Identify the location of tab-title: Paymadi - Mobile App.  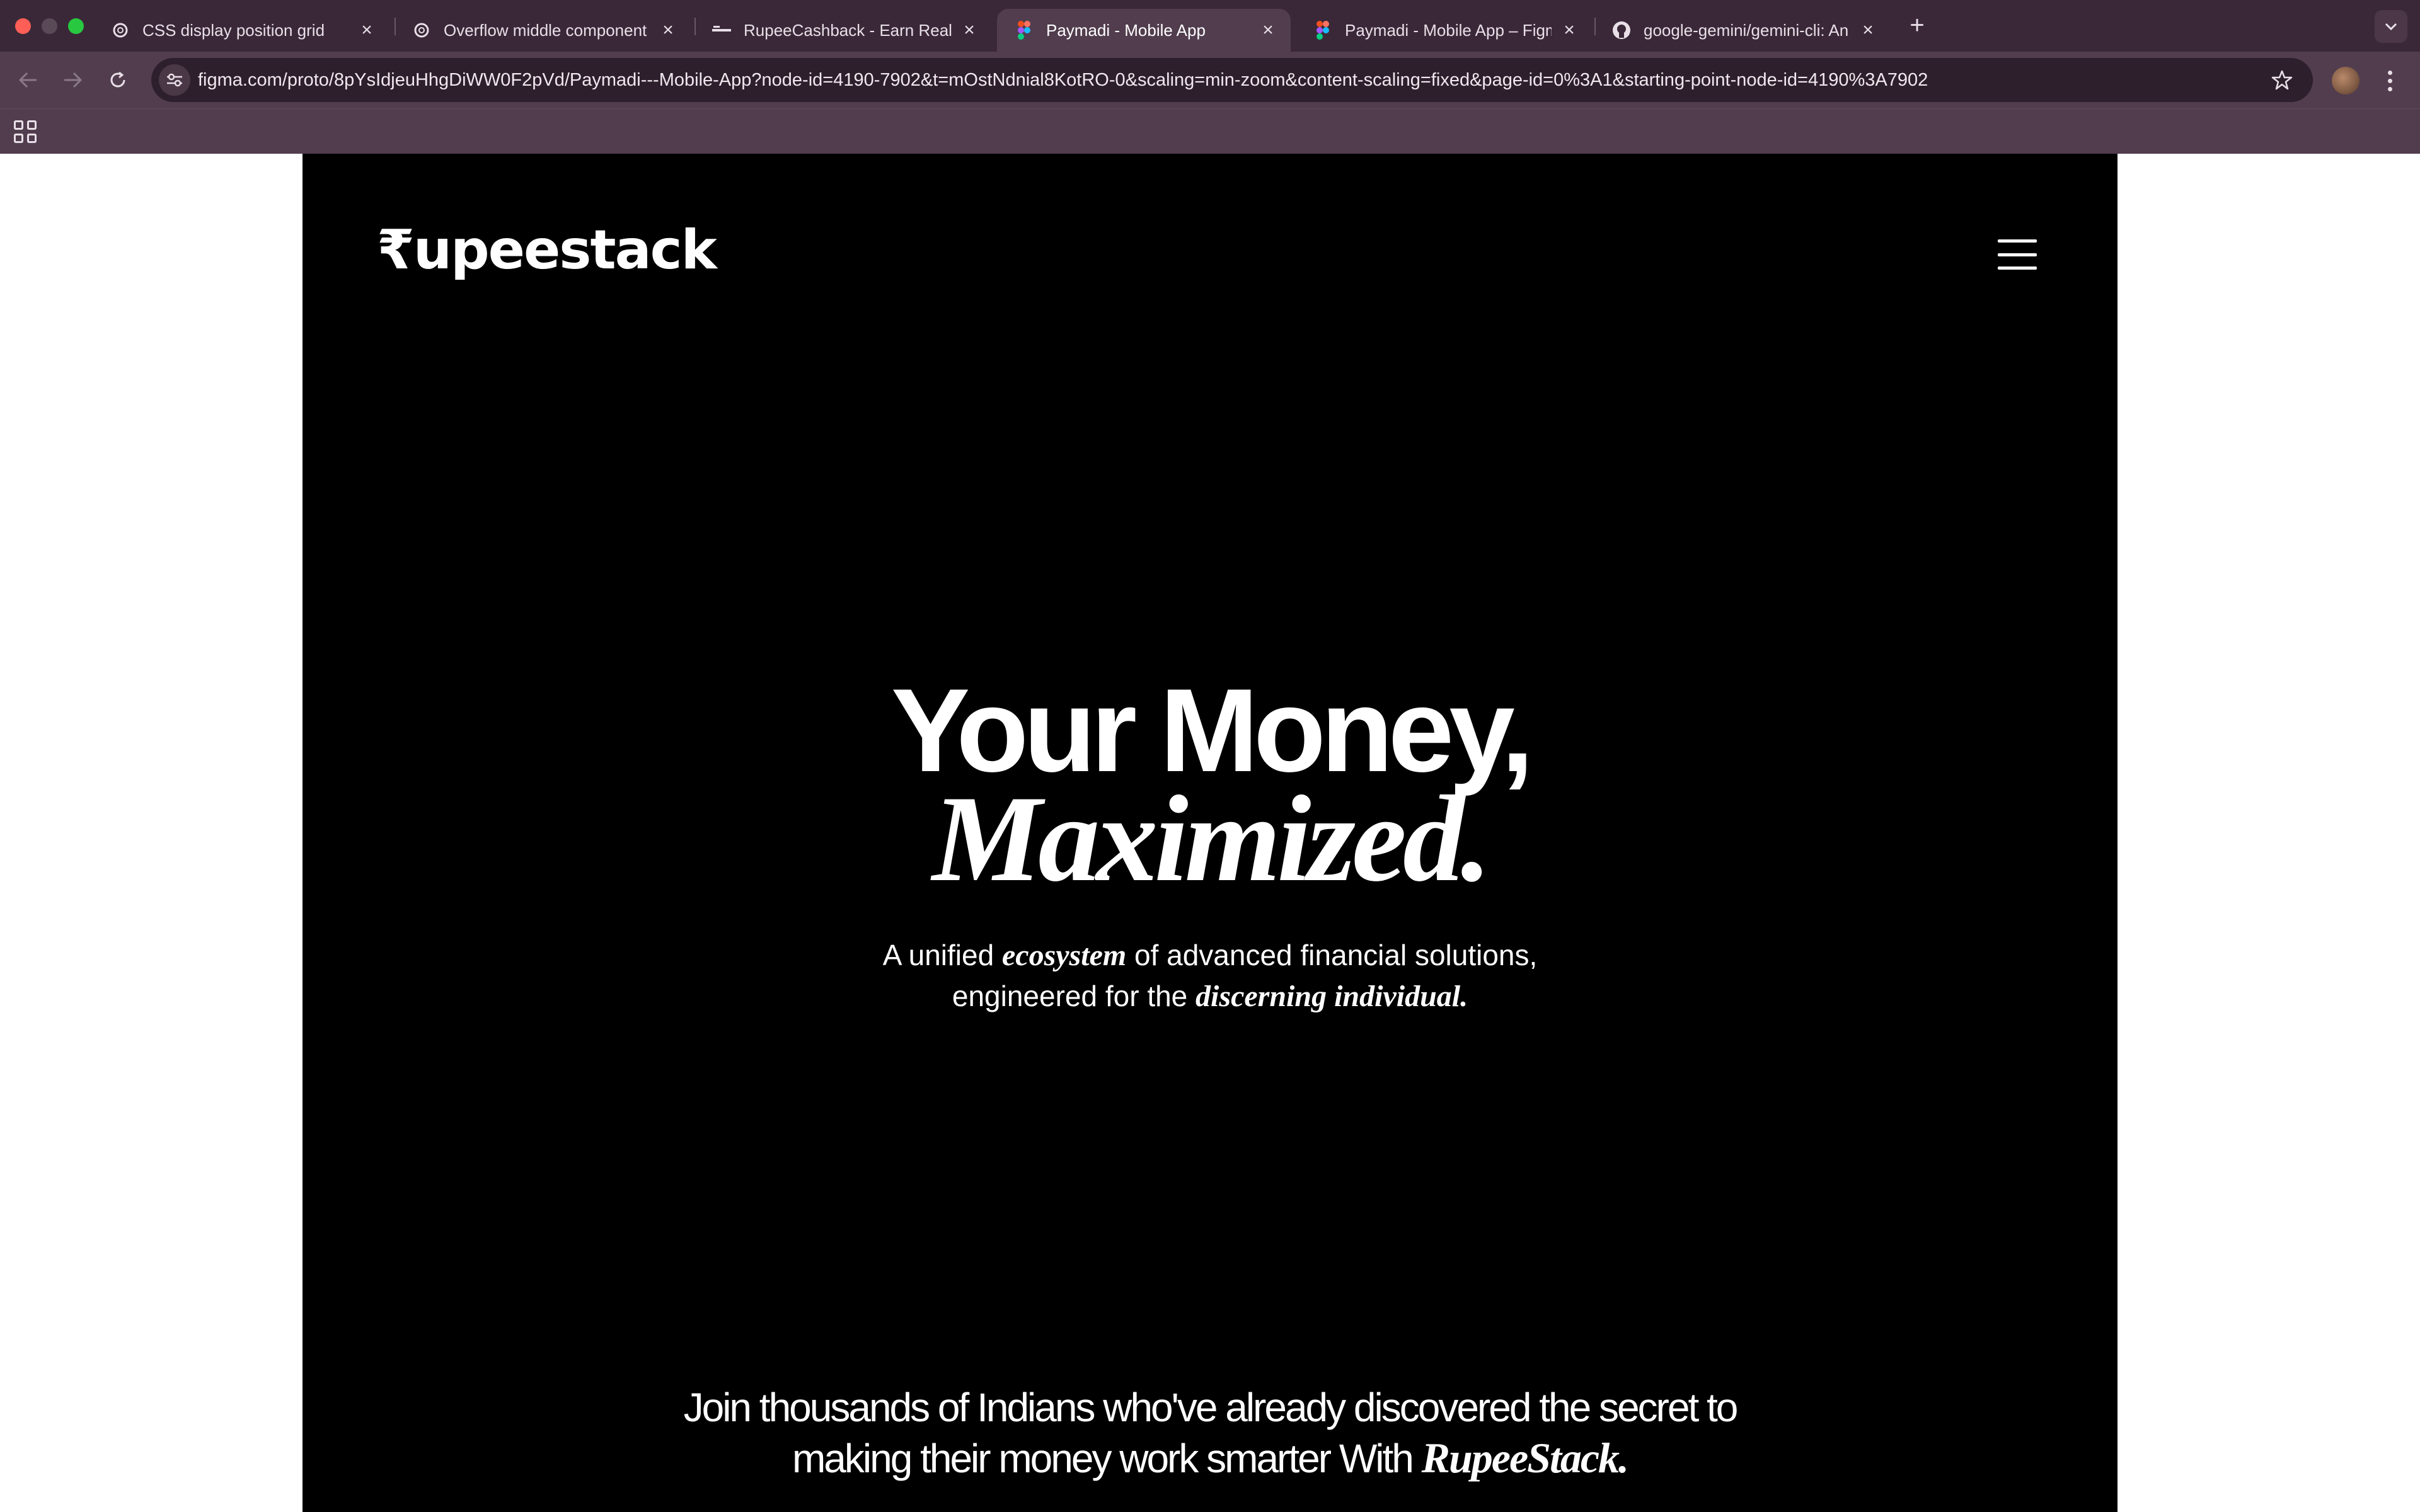
(1126, 30).